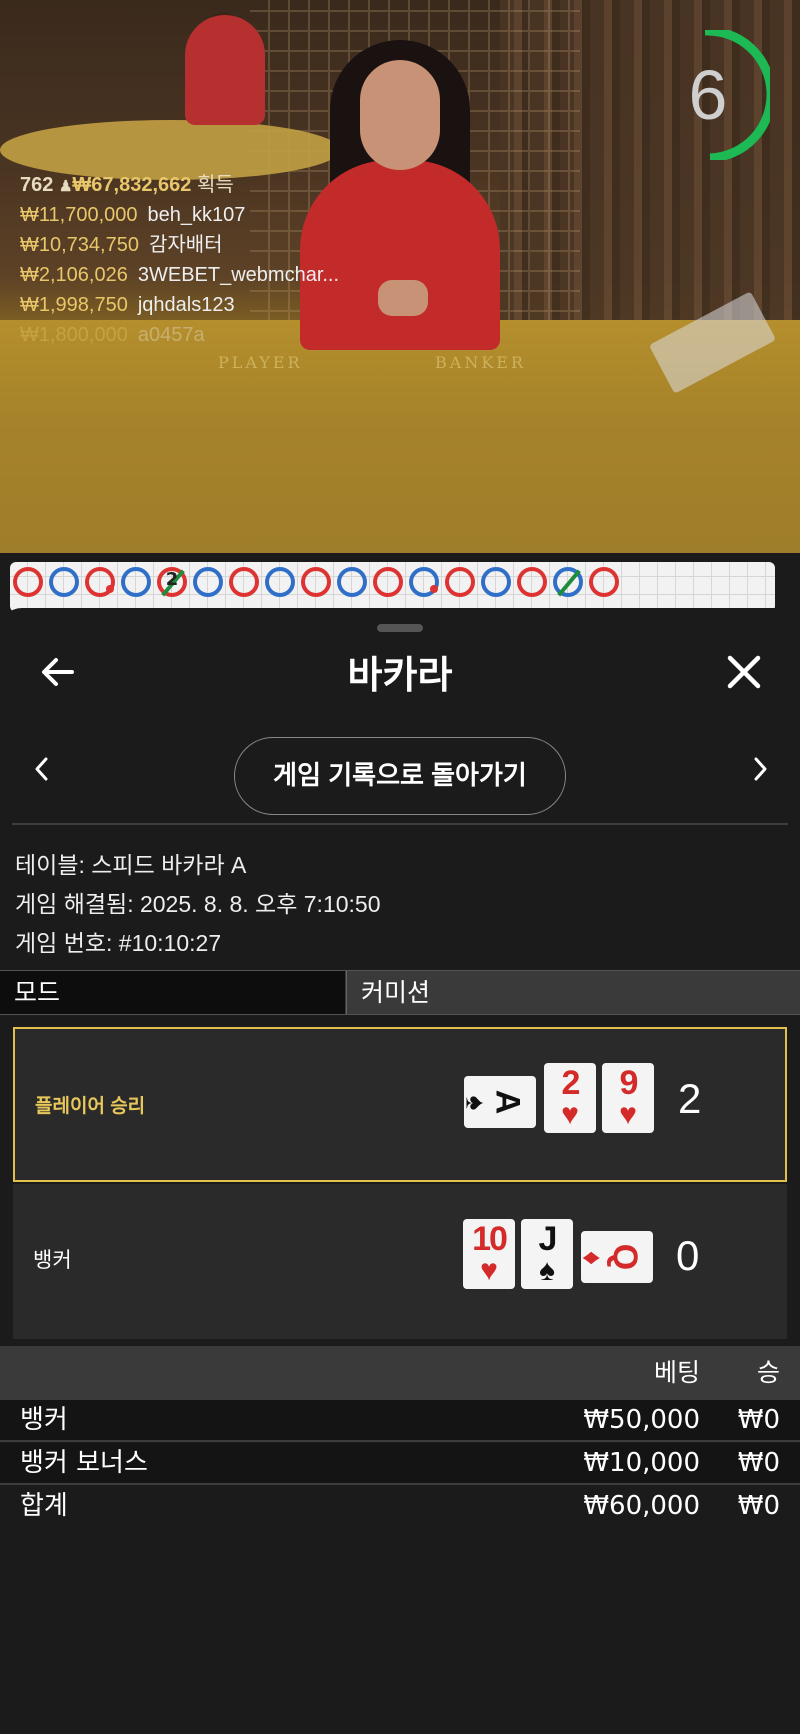 This screenshot has width=800, height=1734. What do you see at coordinates (641, 1463) in the screenshot?
I see `bet-amount: ₩10,000` at bounding box center [641, 1463].